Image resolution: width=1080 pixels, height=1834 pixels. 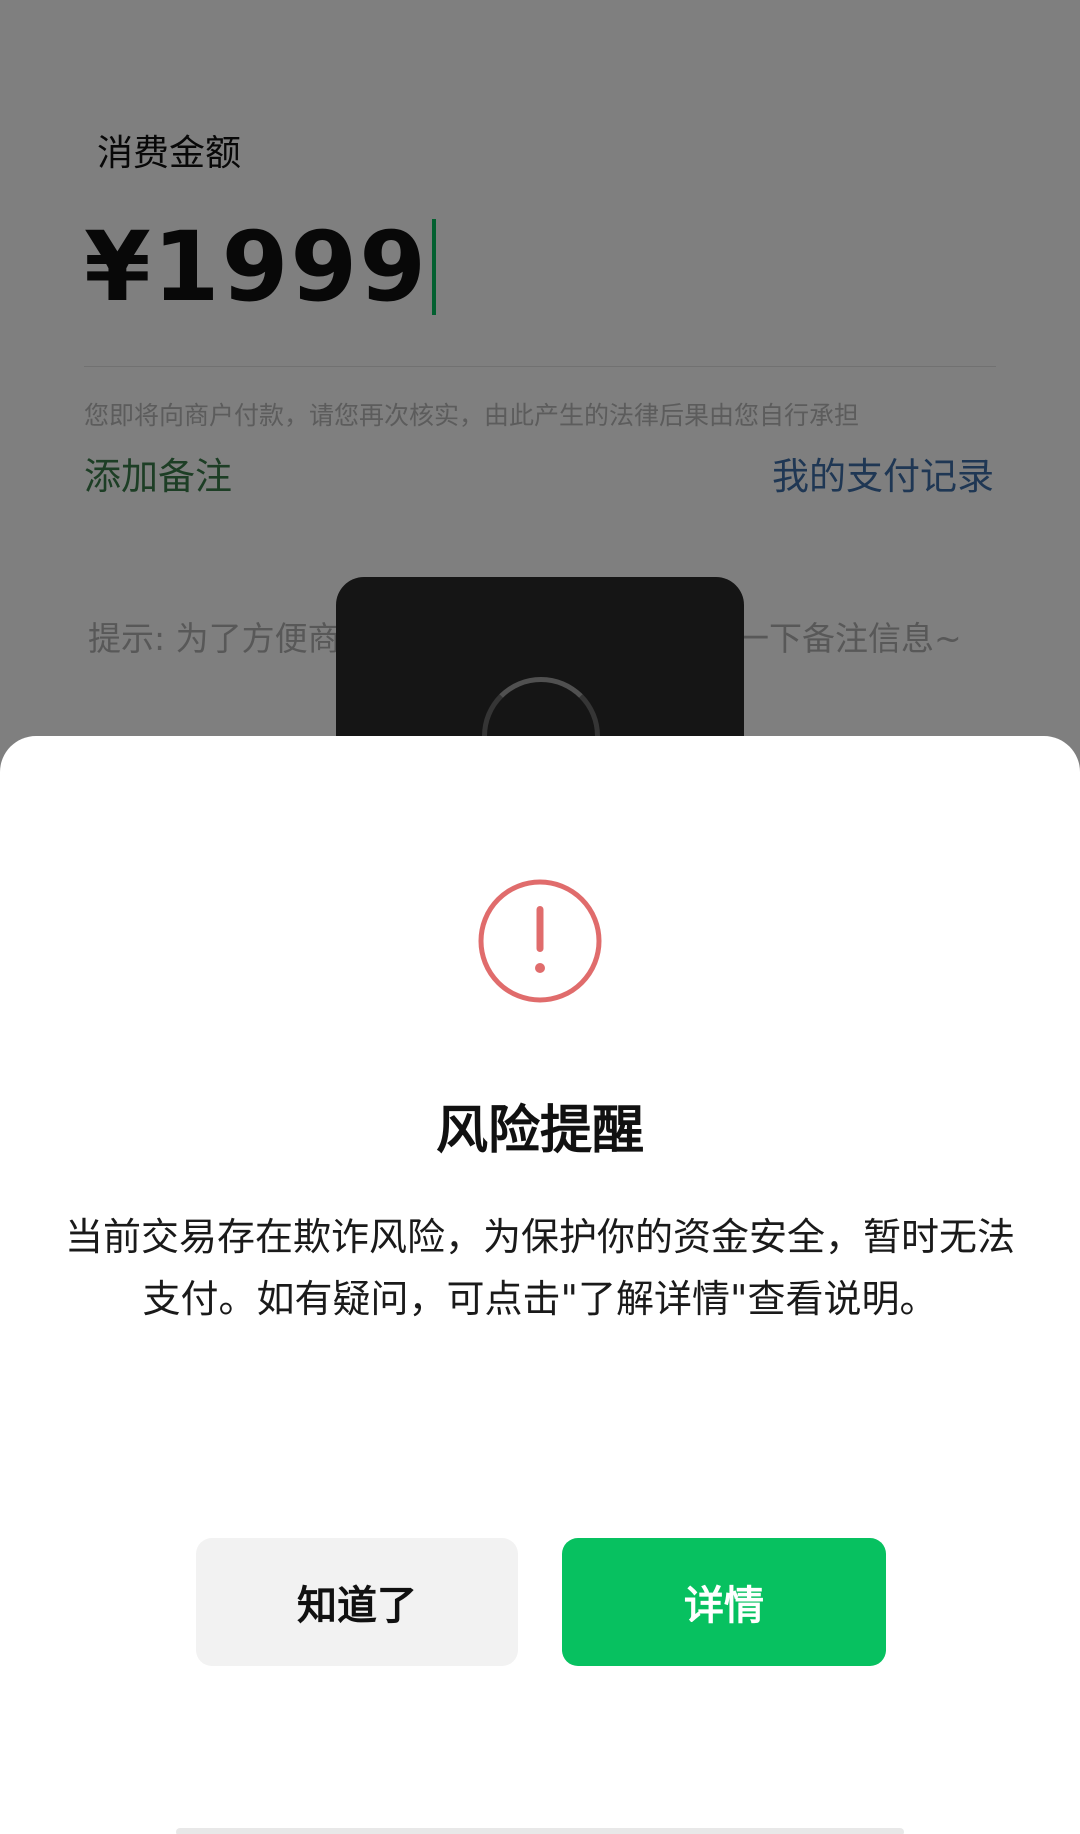 What do you see at coordinates (540, 941) in the screenshot?
I see `exclamation-circle-icon` at bounding box center [540, 941].